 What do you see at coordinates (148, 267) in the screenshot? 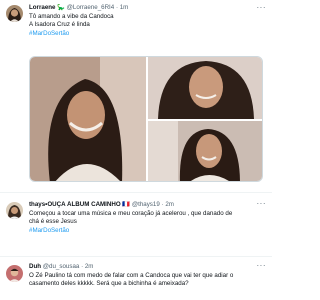
I see `tweet-header: Duh @du_sousaa · 2m` at bounding box center [148, 267].